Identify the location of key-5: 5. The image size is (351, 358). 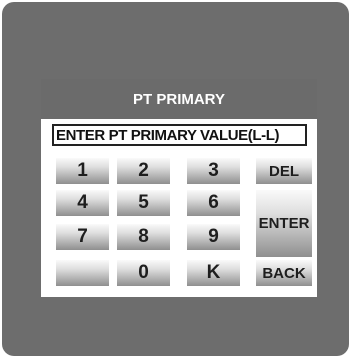
(143, 203).